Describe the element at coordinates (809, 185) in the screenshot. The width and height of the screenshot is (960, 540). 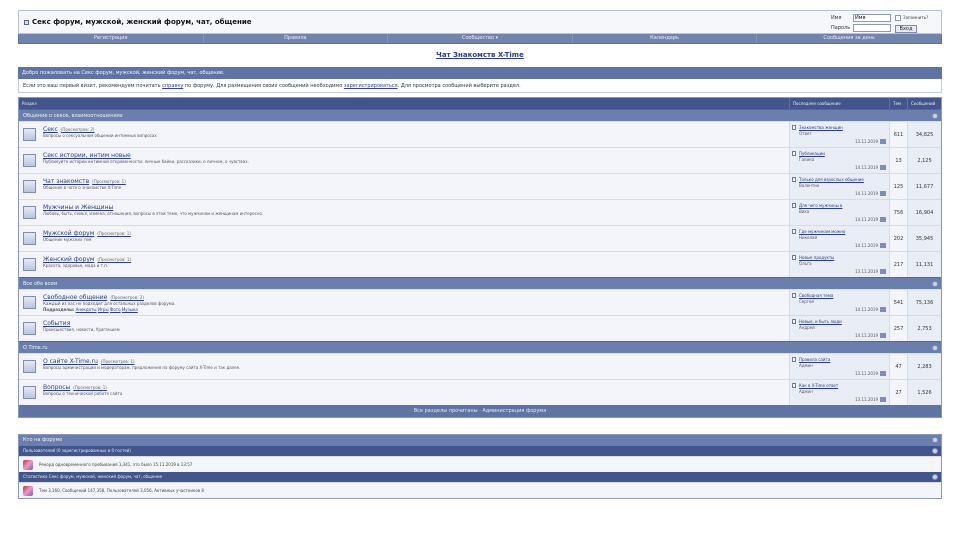
I see `last-post-author: Валентин` at that location.